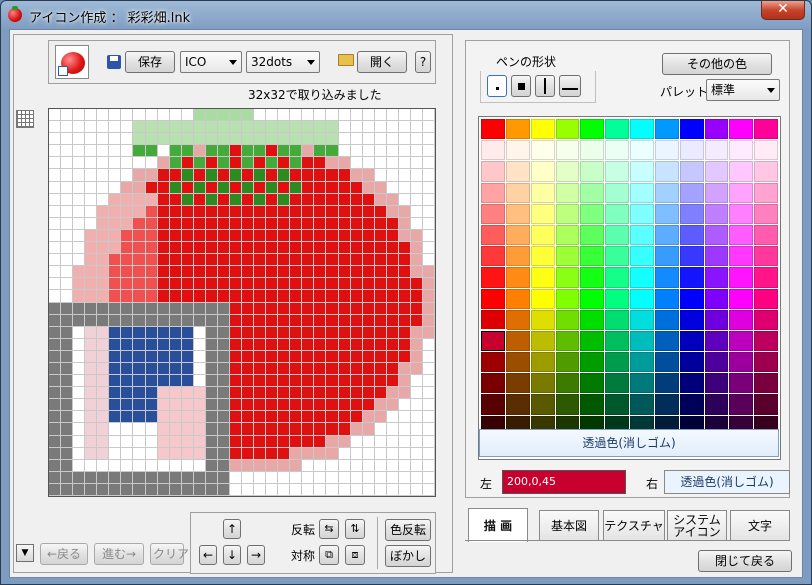 This screenshot has height=585, width=812. Describe the element at coordinates (211, 62) in the screenshot. I see `format-select: ICO` at that location.